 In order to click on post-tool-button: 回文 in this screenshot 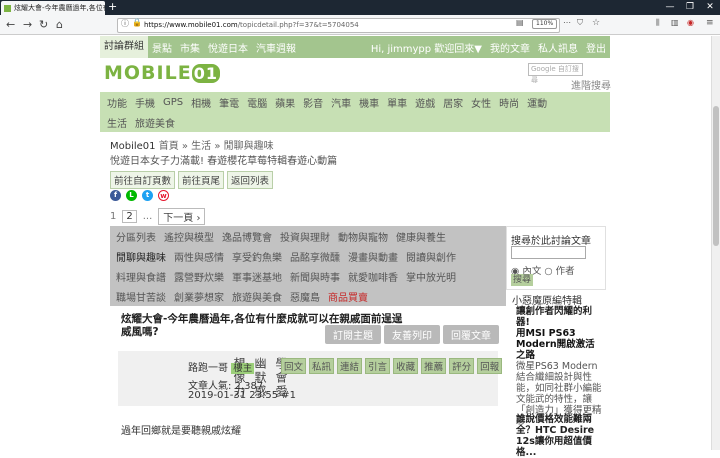, I will do `click(294, 366)`.